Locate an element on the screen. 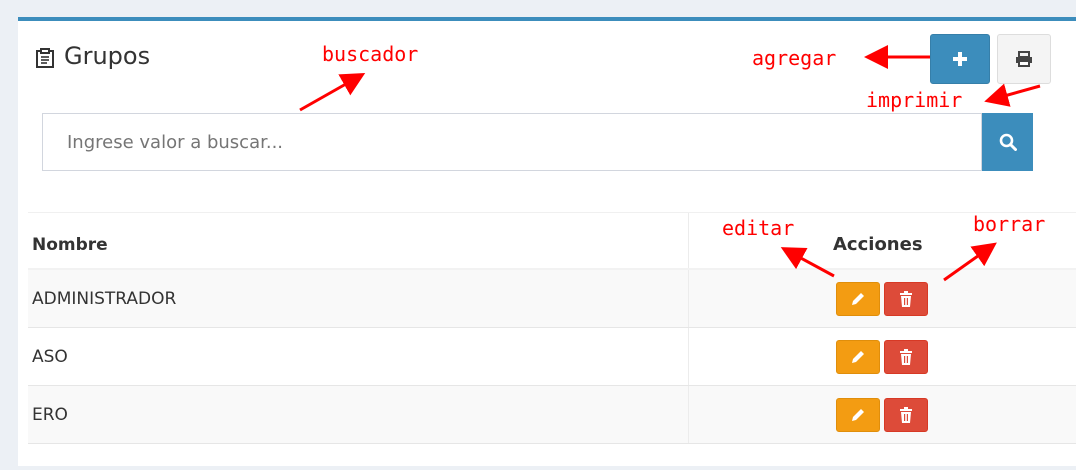 Image resolution: width=1076 pixels, height=470 pixels. add-button is located at coordinates (960, 59).